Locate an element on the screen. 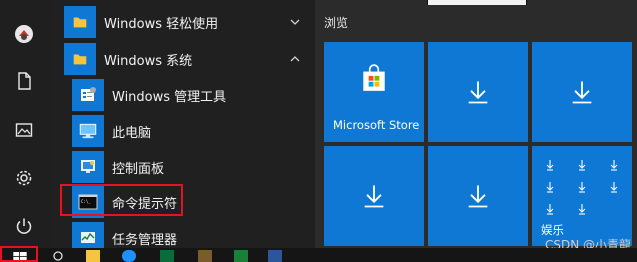 The image size is (637, 262). computer-icon is located at coordinates (88, 131).